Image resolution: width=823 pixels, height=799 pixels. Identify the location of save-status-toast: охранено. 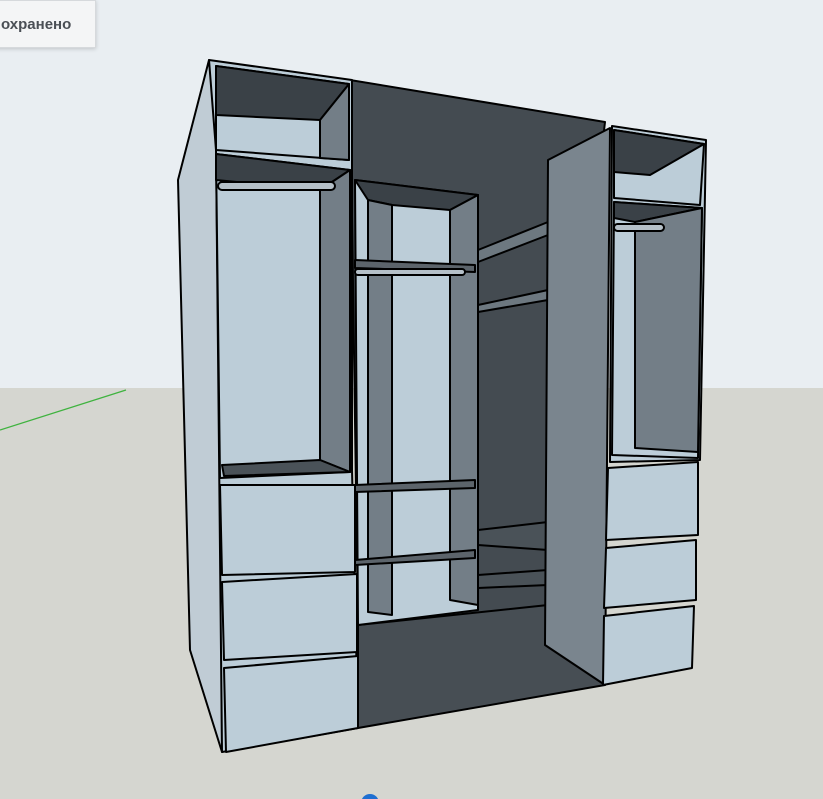
(48, 24).